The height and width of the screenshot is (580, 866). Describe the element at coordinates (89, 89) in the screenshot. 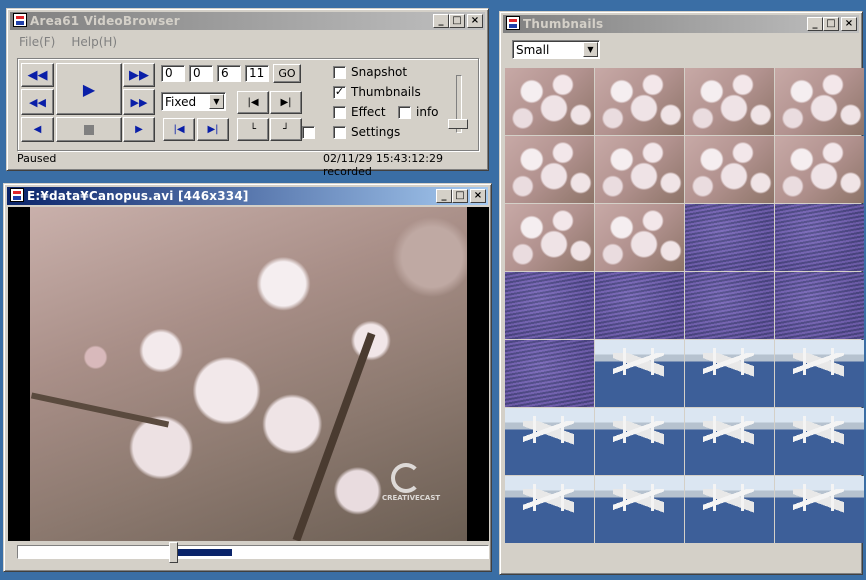

I see `play-button: ▶` at that location.